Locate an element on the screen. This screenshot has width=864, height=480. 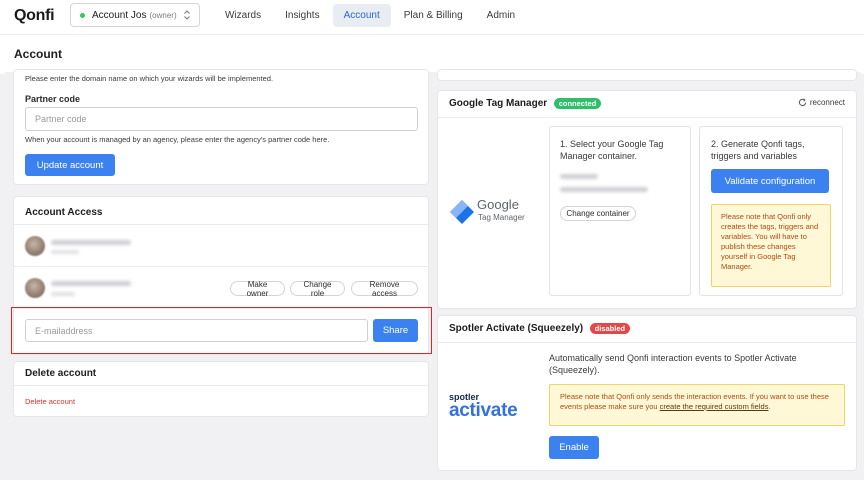
refresh-icon is located at coordinates (802, 102).